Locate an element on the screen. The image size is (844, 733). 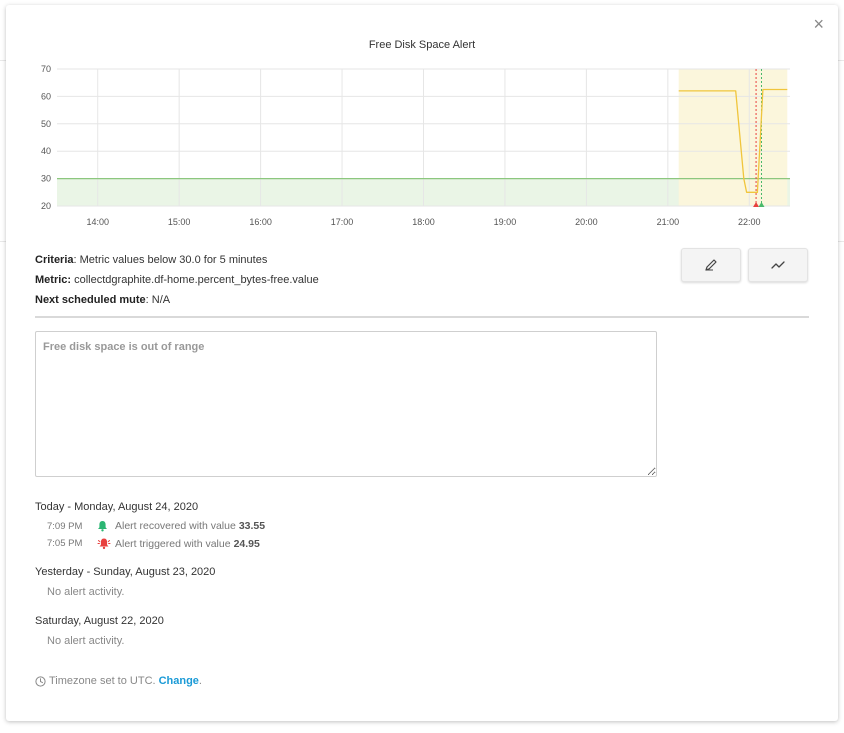
change-timezone-link: Change is located at coordinates (179, 681).